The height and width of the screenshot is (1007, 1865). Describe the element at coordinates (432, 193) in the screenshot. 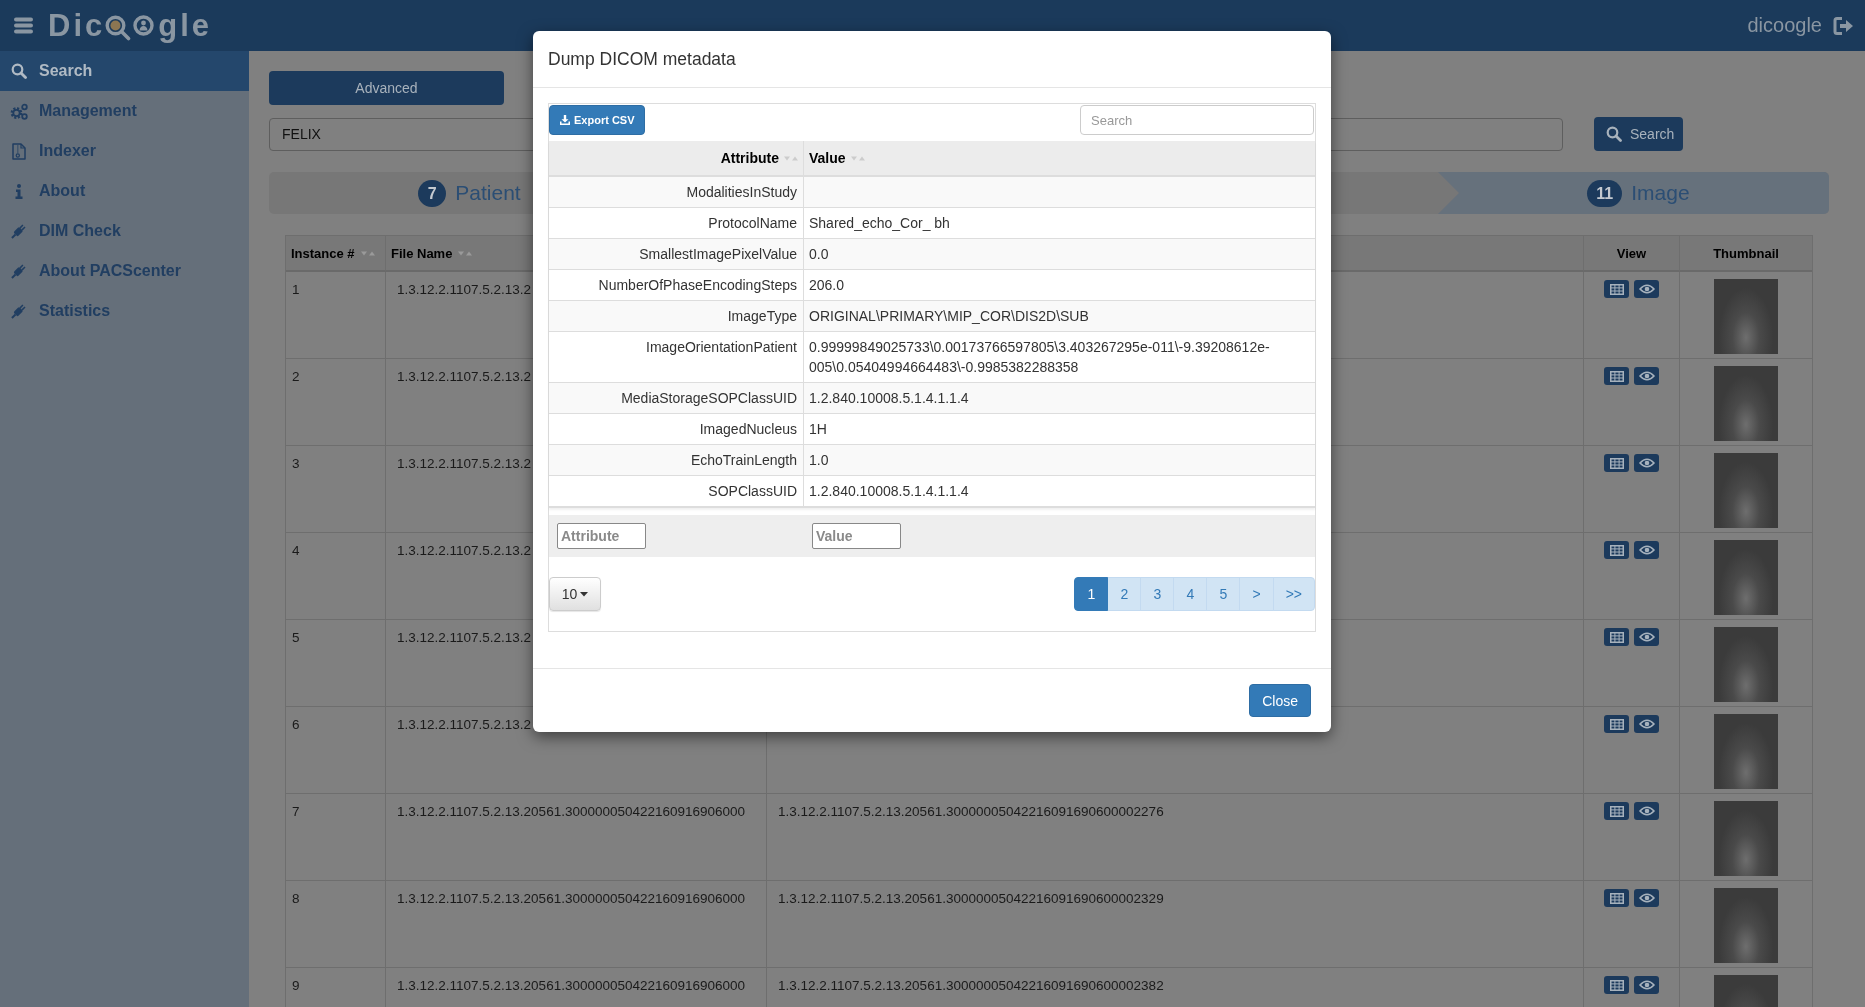

I see `count-badge: 7` at that location.